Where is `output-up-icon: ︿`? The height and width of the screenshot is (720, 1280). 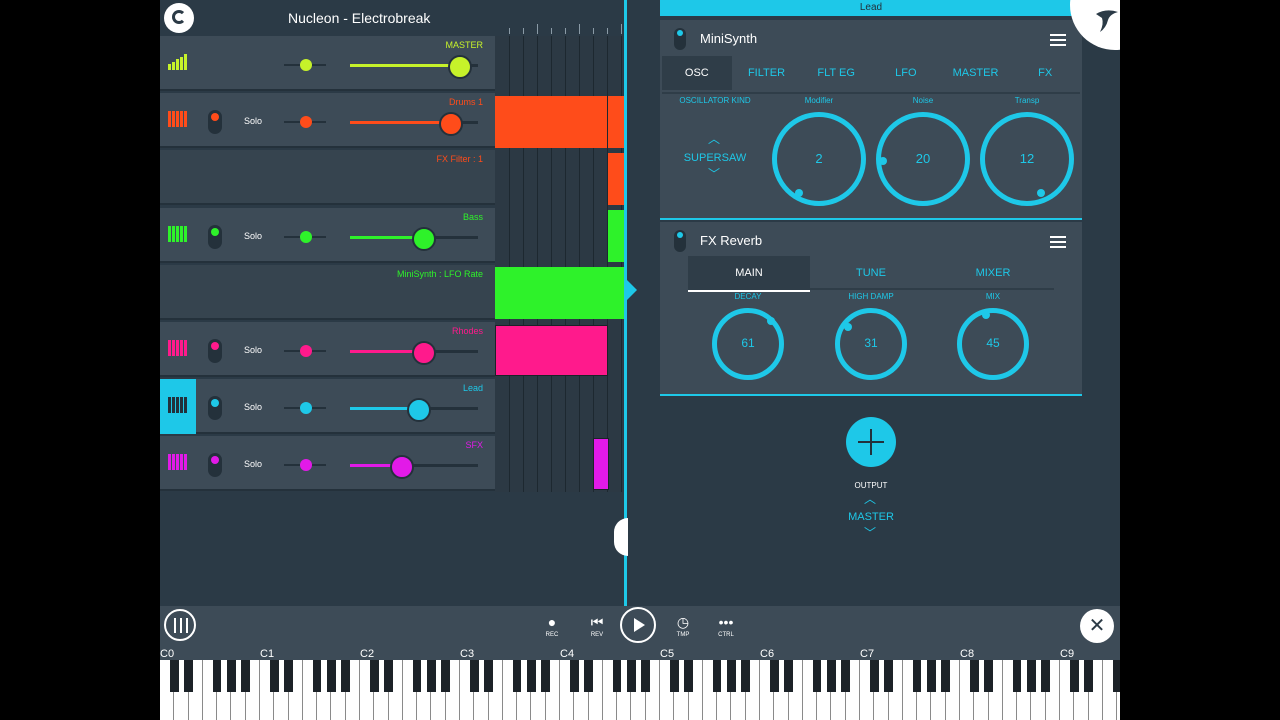 output-up-icon: ︿ is located at coordinates (870, 498).